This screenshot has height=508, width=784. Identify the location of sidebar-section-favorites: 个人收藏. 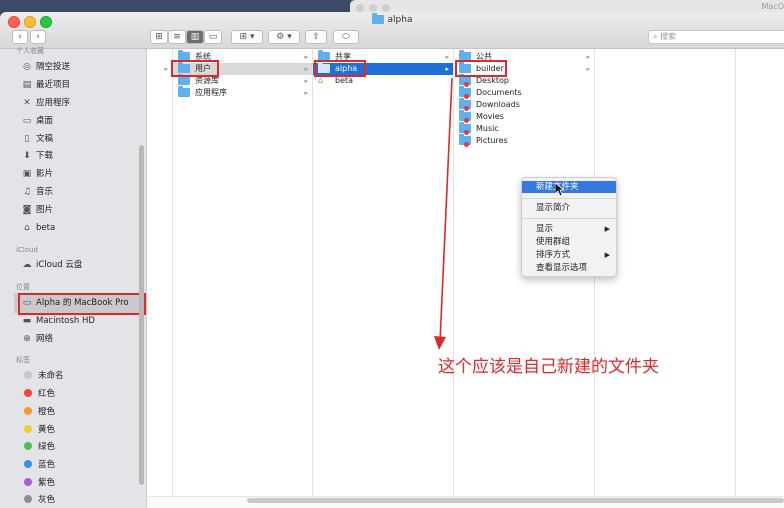
(30, 51).